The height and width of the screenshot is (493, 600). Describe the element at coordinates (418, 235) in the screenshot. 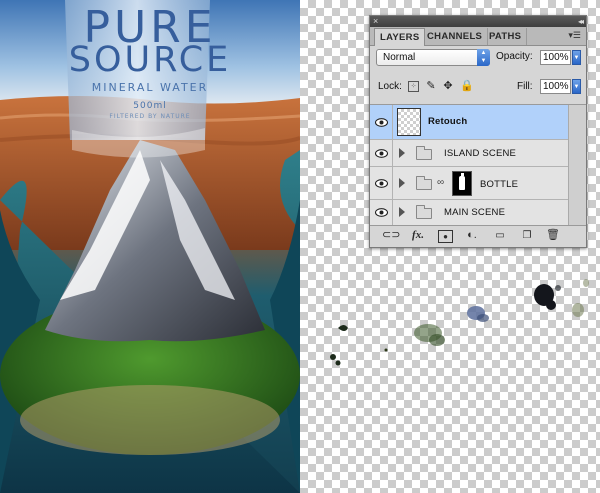

I see `fx-icon: fx.` at that location.